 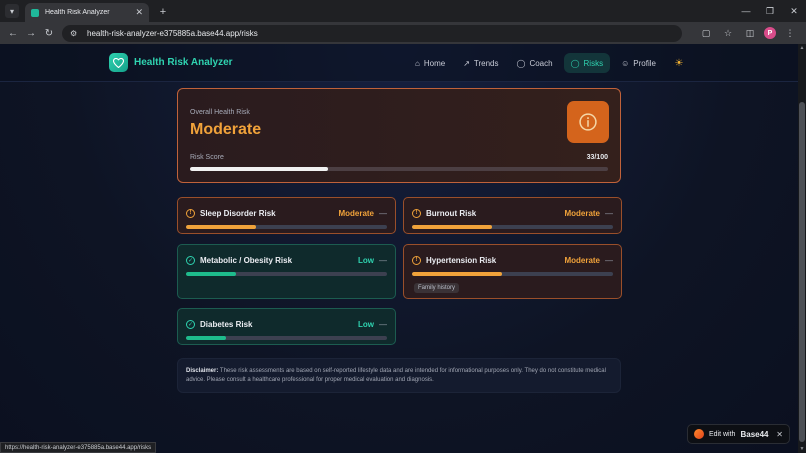 I want to click on scroll-thumb, so click(x=802, y=272).